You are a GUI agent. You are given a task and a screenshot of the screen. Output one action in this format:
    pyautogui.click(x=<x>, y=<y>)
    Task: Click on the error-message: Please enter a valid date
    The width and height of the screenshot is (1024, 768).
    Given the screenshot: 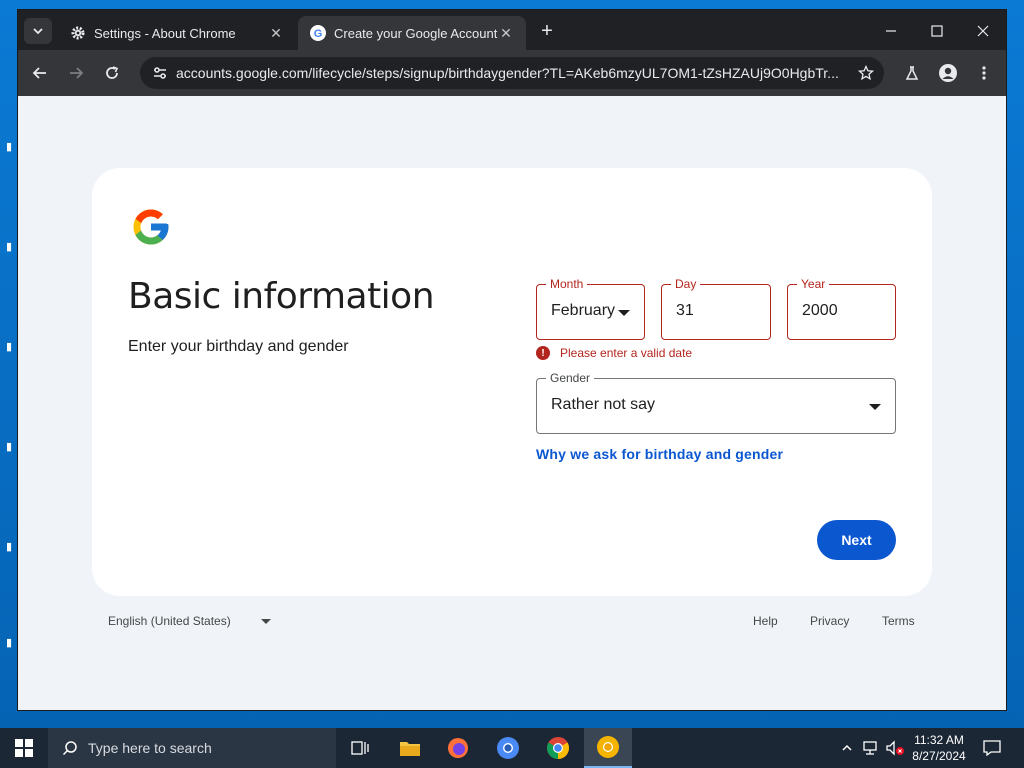 What is the action you would take?
    pyautogui.click(x=626, y=353)
    